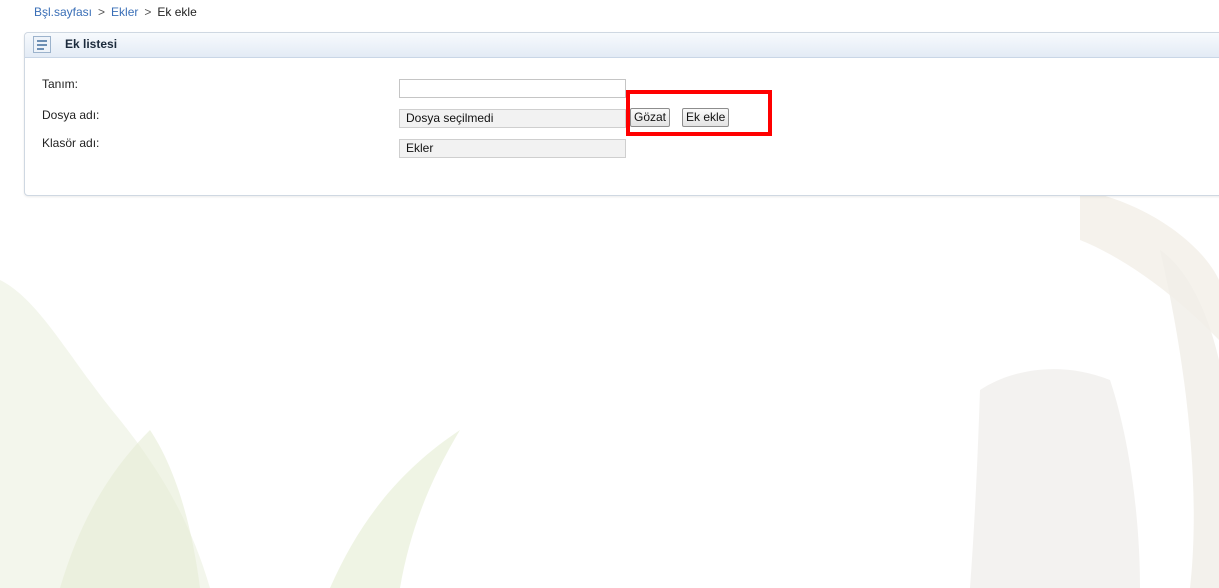 The image size is (1219, 588). Describe the element at coordinates (91, 44) in the screenshot. I see `panel-title: Ek listesi` at that location.